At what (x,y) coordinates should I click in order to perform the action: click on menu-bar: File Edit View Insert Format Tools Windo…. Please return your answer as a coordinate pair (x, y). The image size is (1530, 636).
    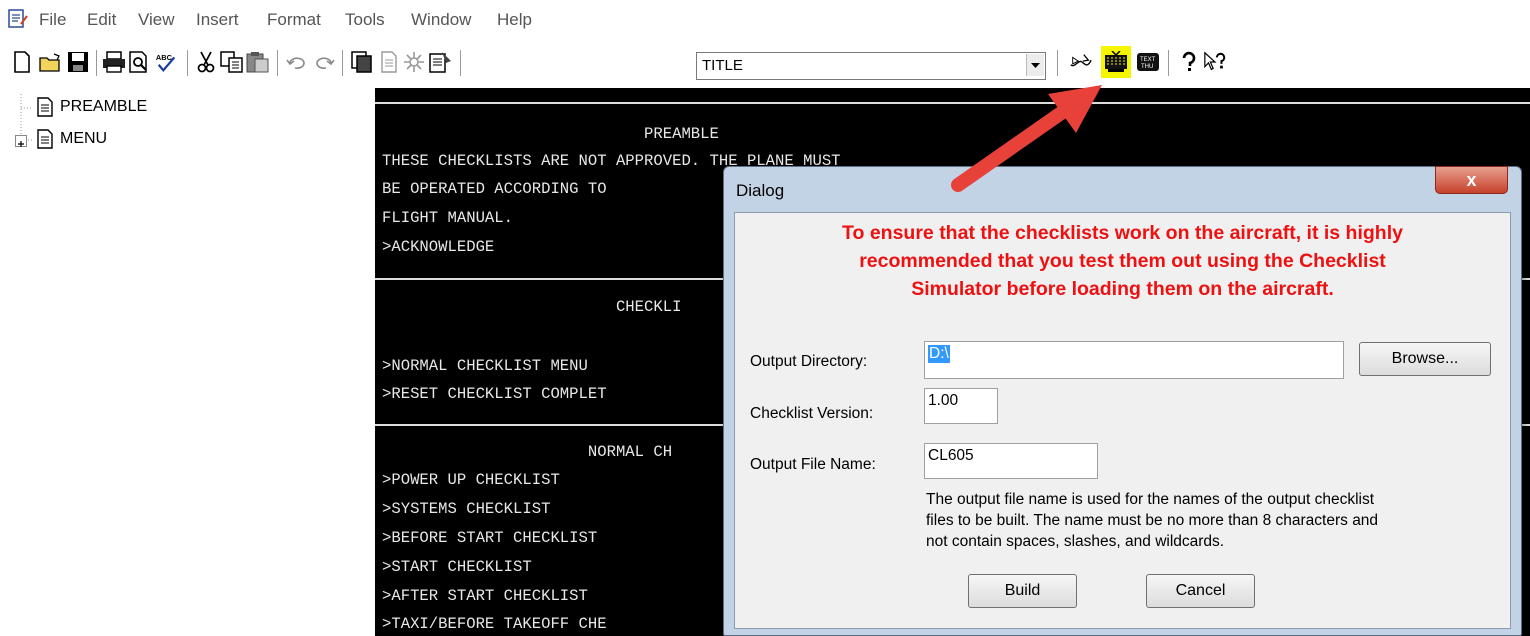
    Looking at the image, I should click on (765, 20).